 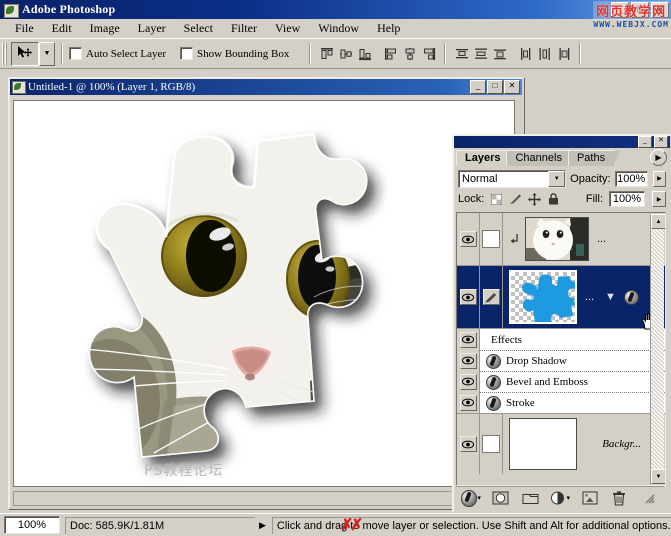 What do you see at coordinates (357, 525) in the screenshot?
I see `red-x-annotation: ✗` at bounding box center [357, 525].